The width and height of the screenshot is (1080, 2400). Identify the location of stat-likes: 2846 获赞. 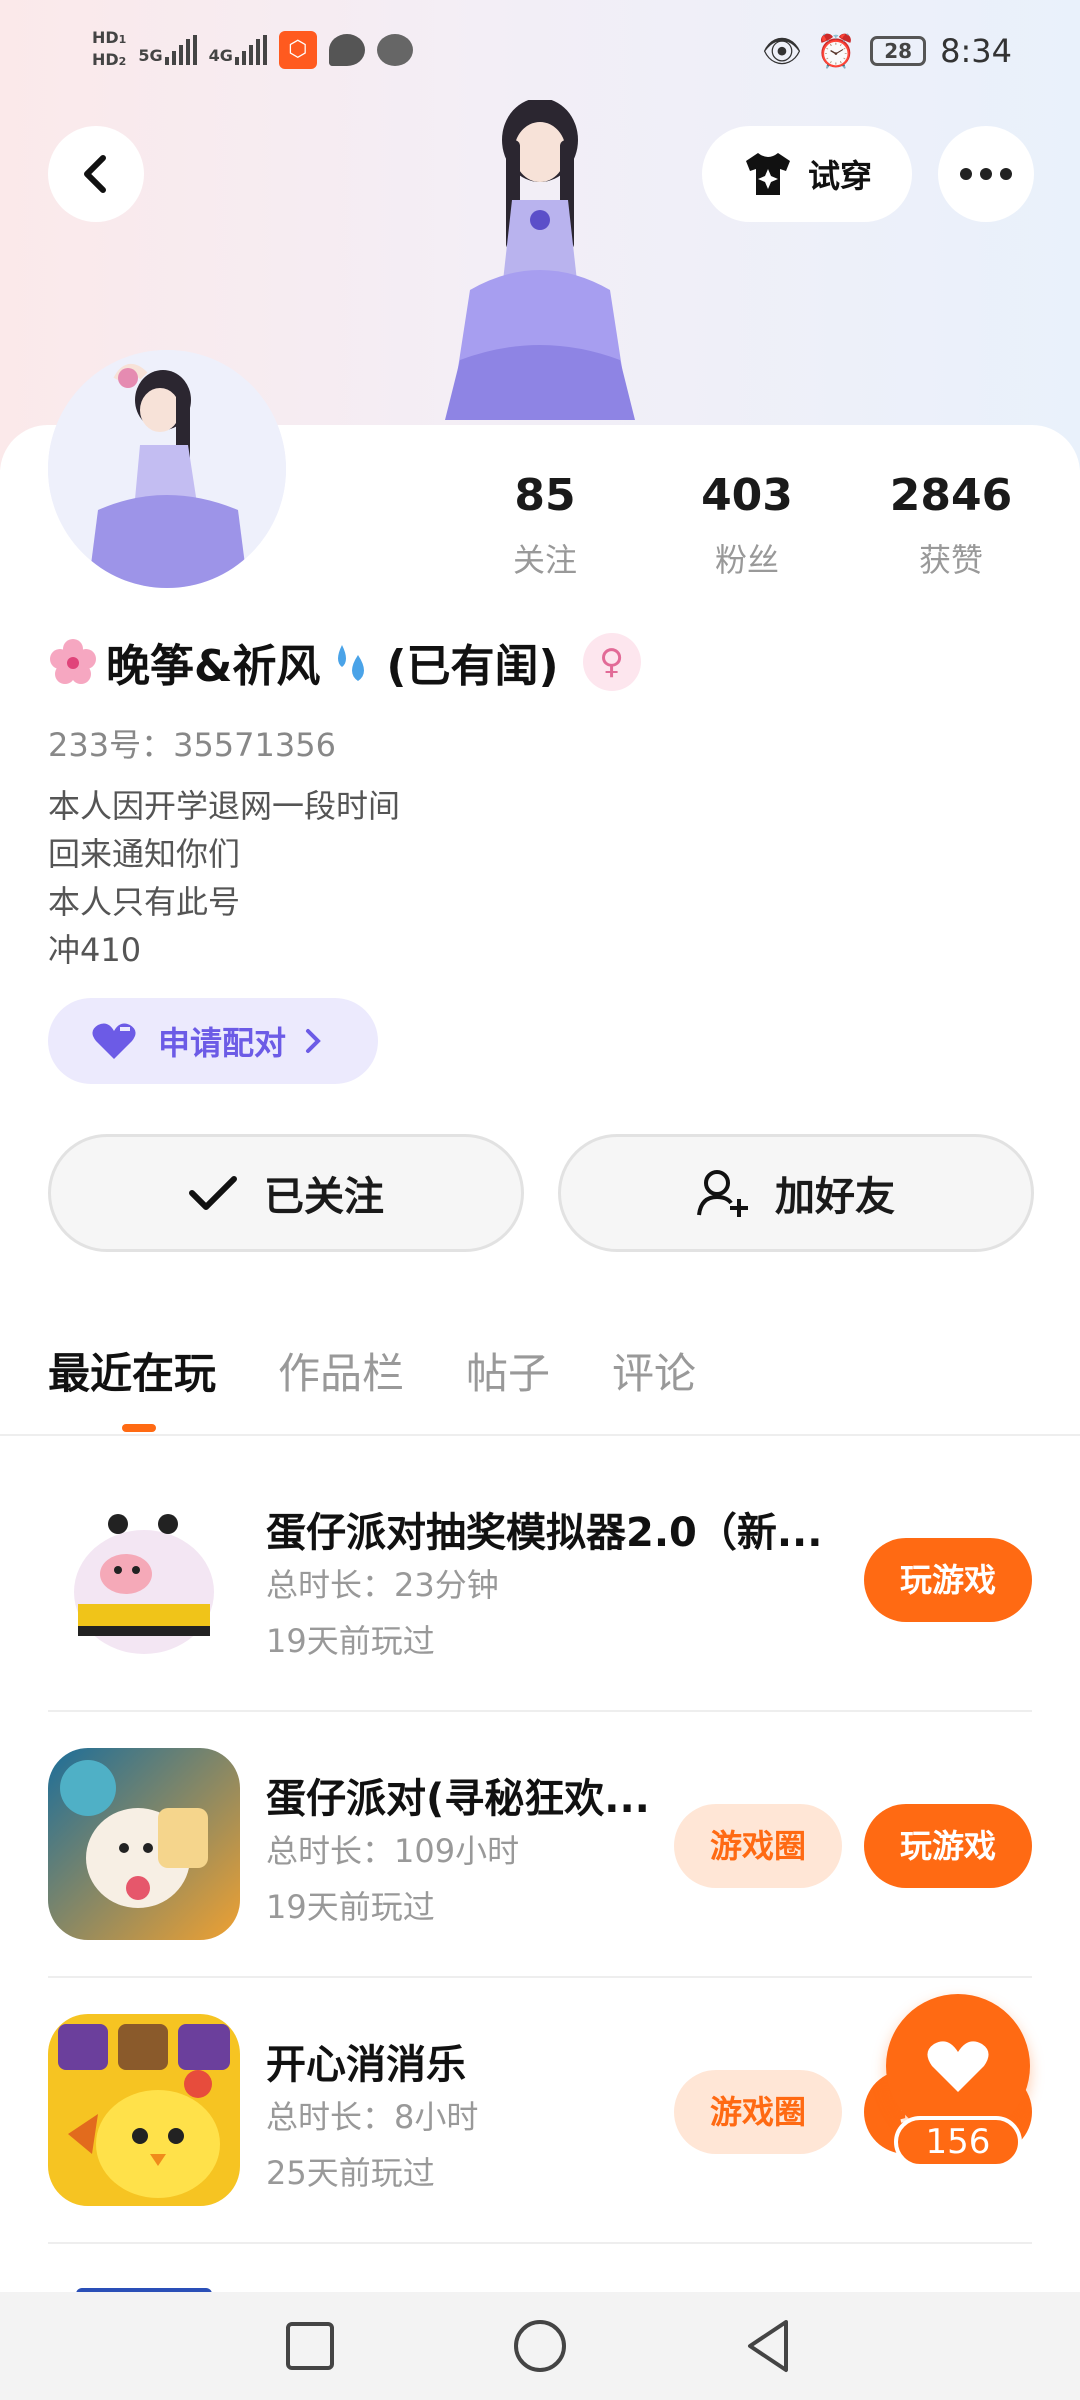
(951, 525).